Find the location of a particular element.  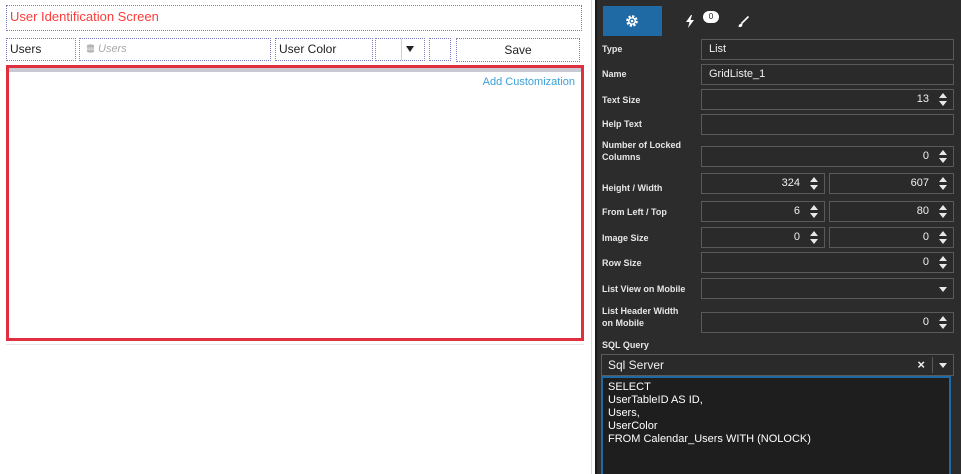

locked-columns-field: 0 is located at coordinates (827, 156).